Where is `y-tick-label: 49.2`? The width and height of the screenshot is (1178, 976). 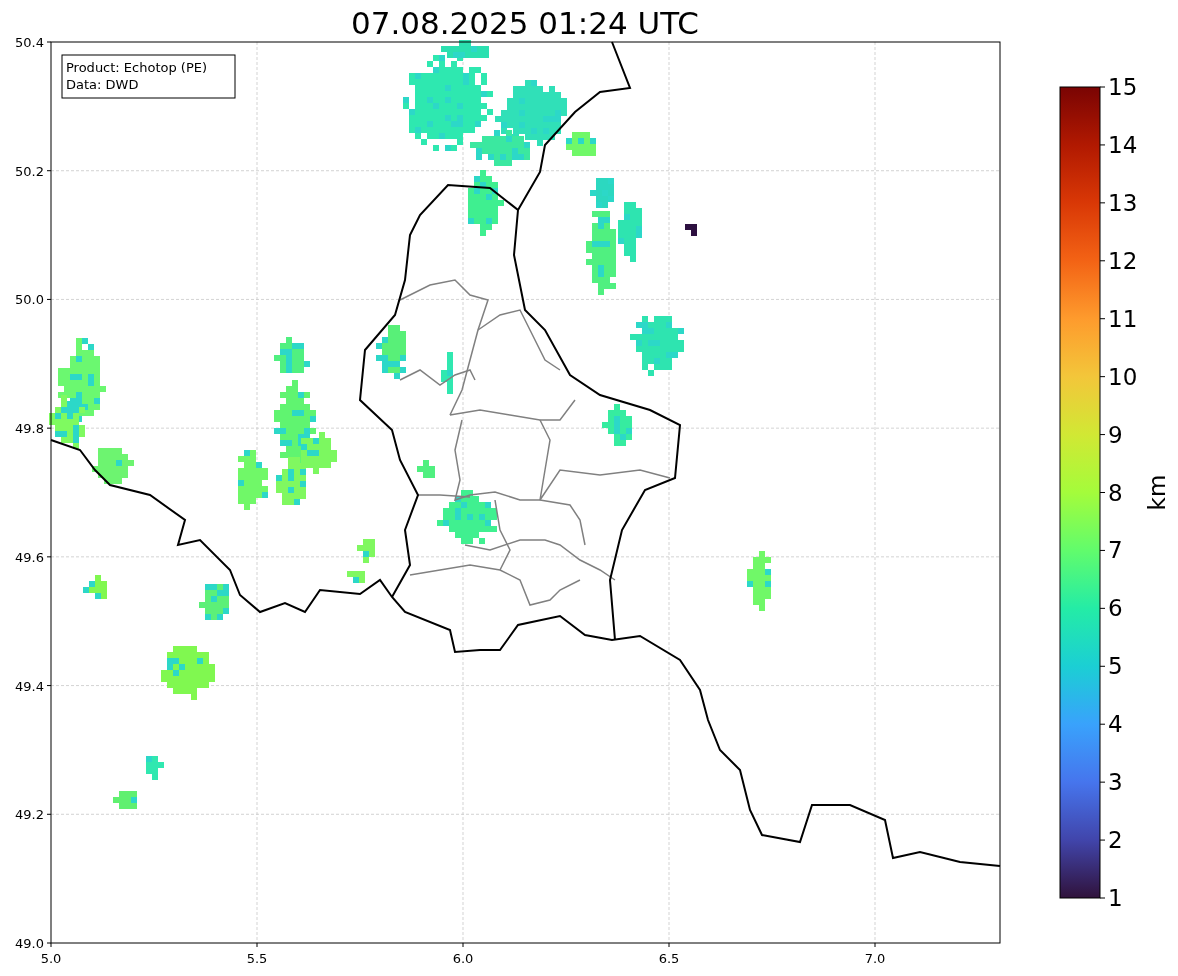
y-tick-label: 49.2 is located at coordinates (29, 815).